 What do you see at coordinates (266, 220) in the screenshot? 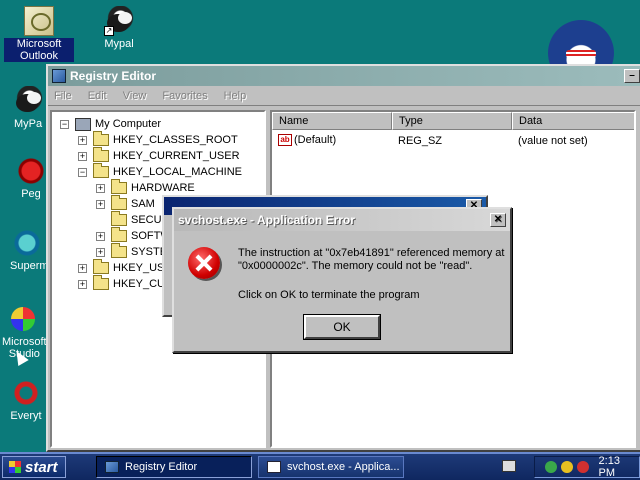
I see `error-dialog-title: svchost.exe - Application Error` at bounding box center [266, 220].